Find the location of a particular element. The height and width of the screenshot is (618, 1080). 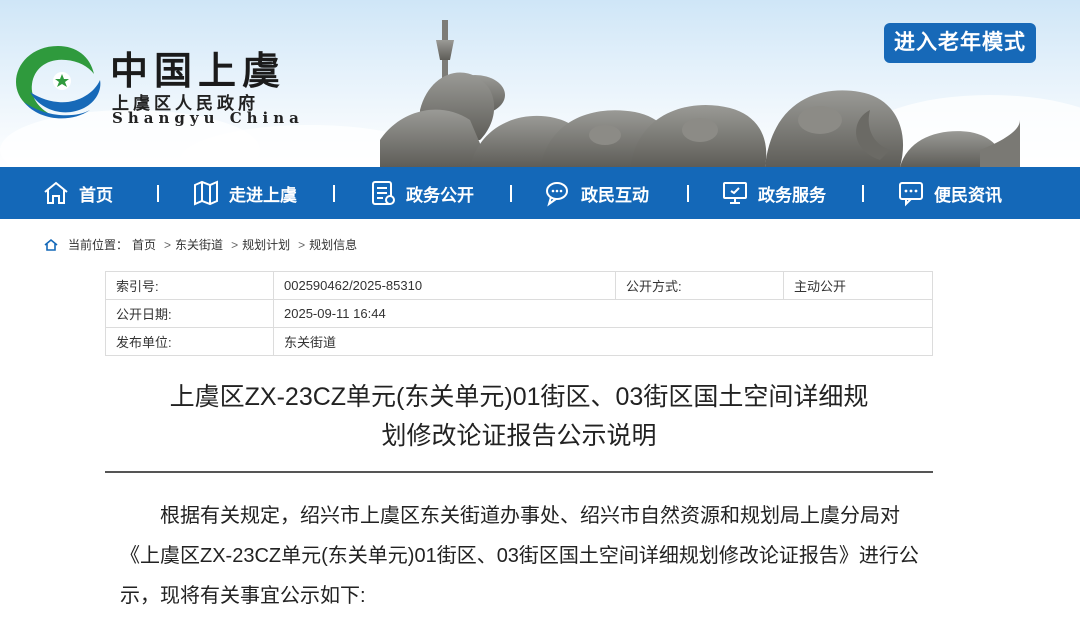

breadcrumb-item-planning: 规划计划 is located at coordinates (266, 244).